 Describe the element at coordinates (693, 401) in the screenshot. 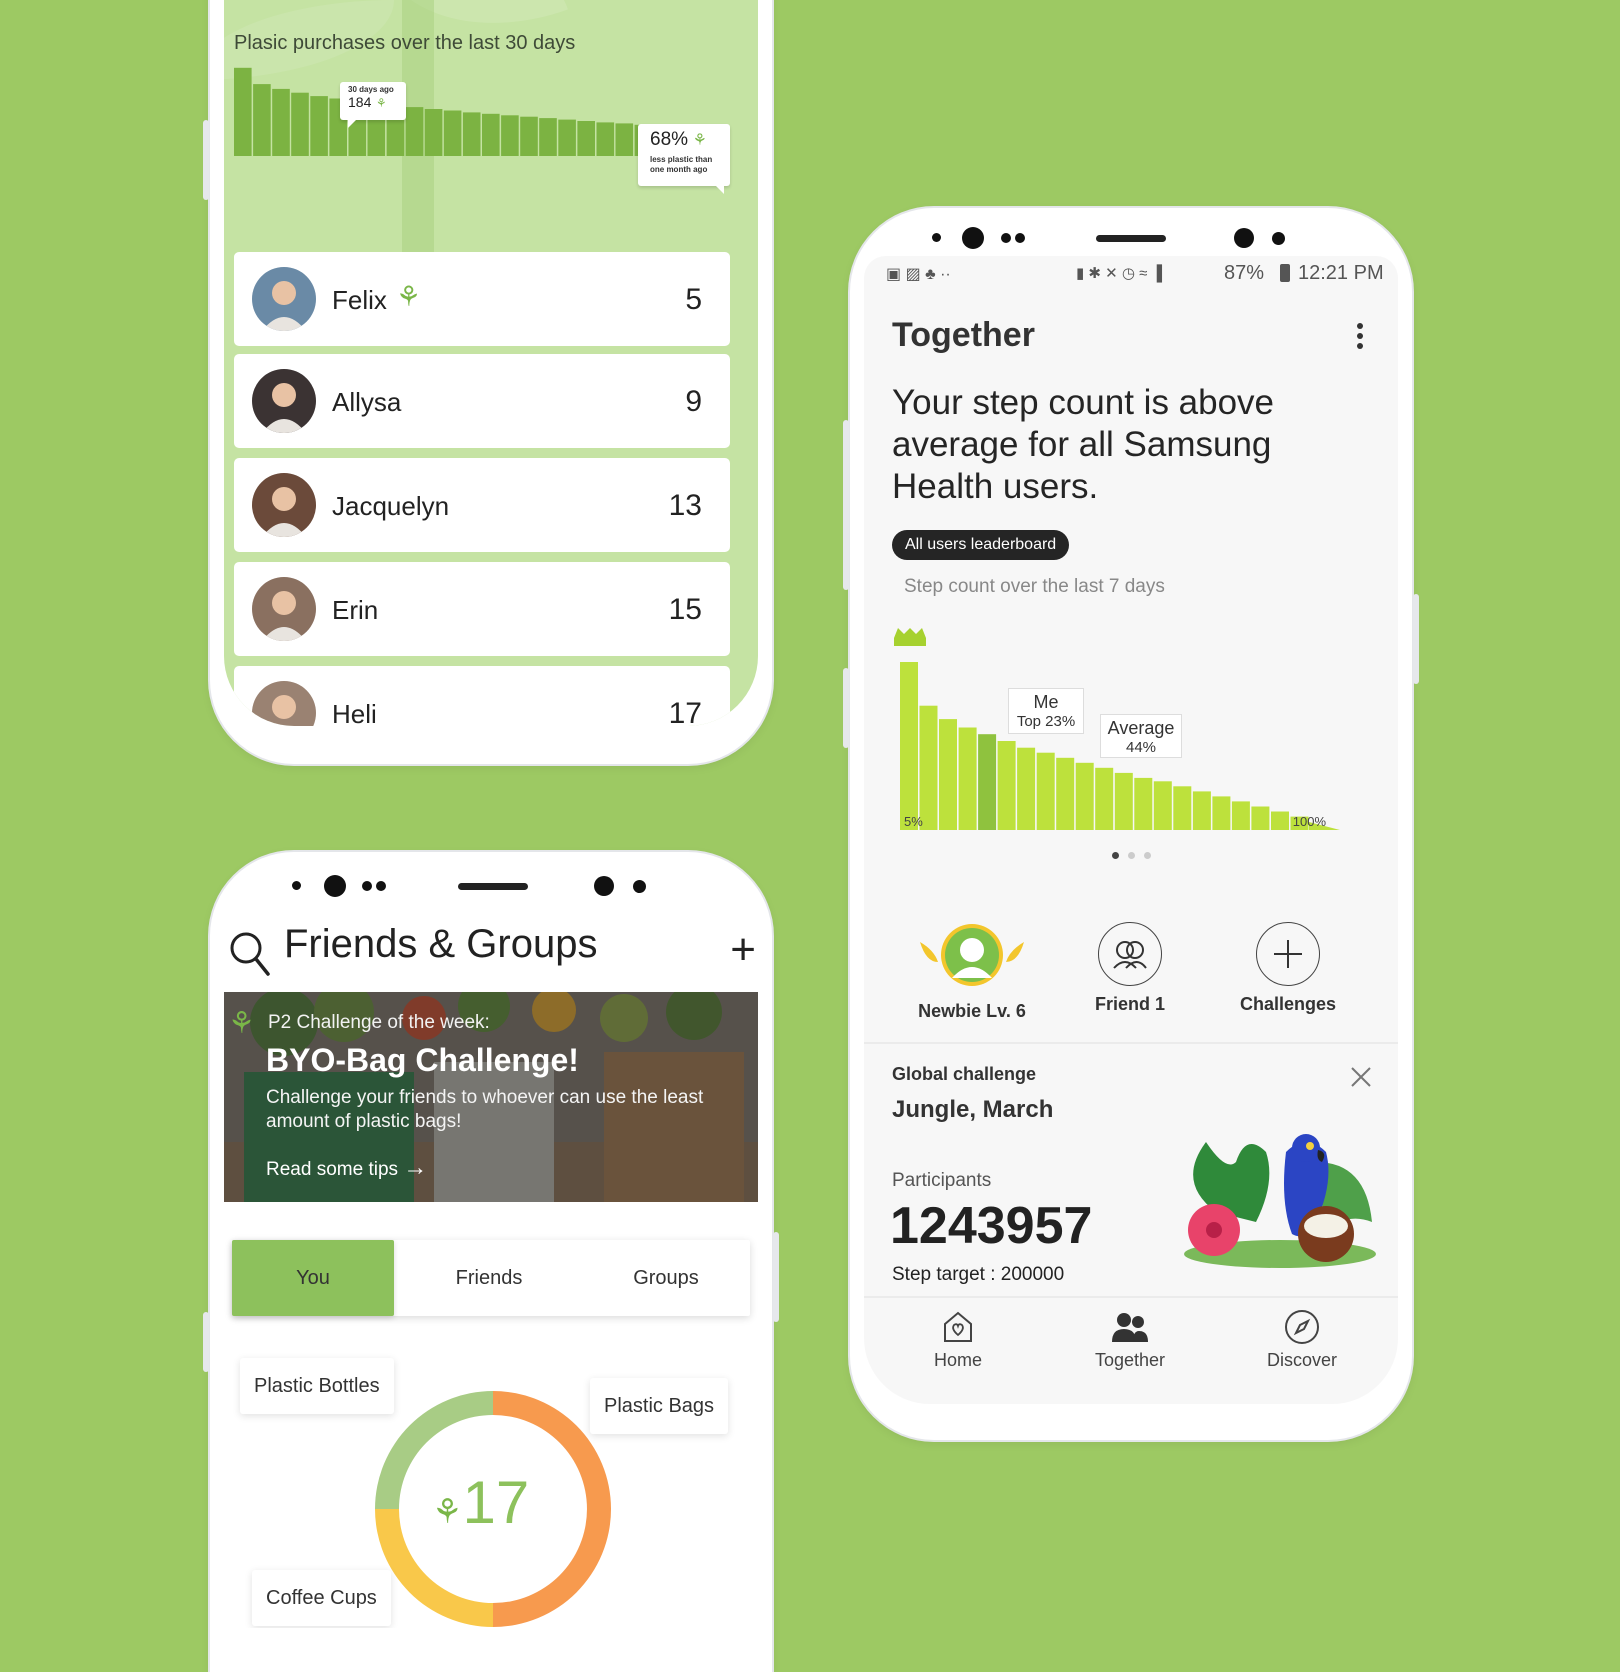

I see `player-score: 9` at that location.